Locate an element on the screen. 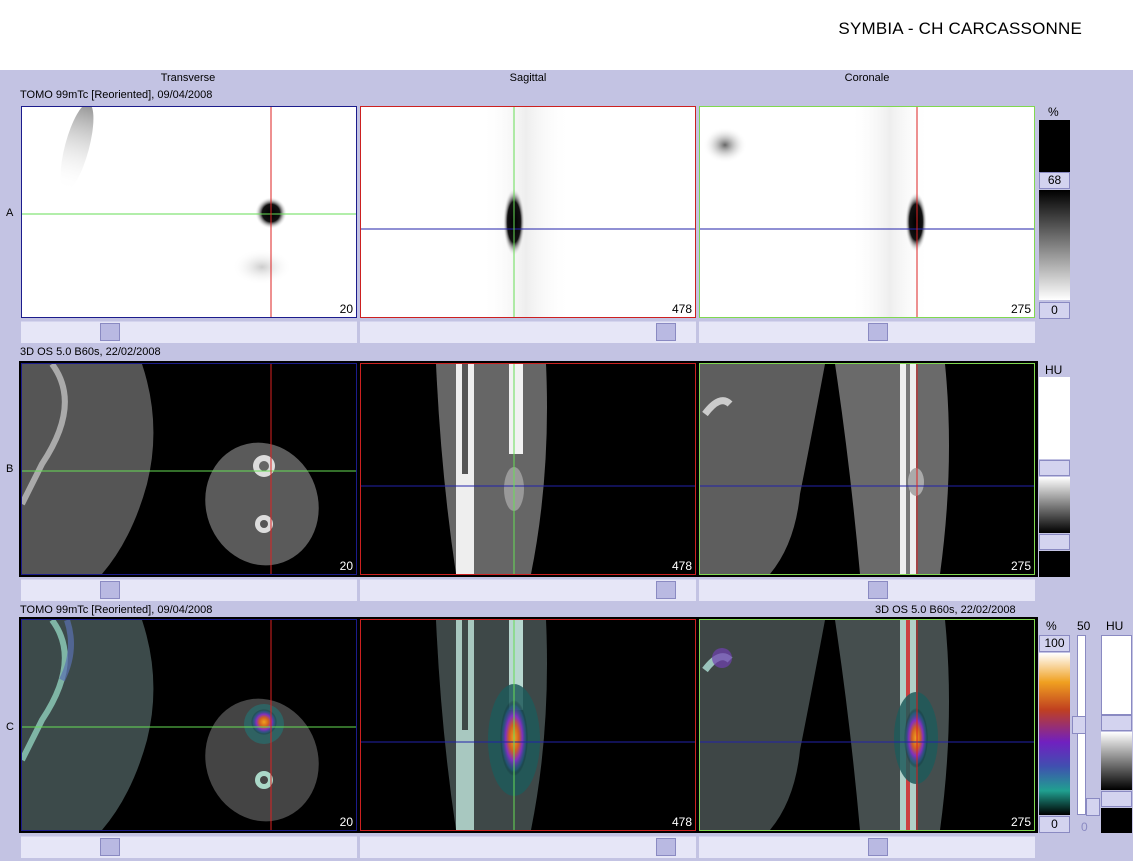 Image resolution: width=1133 pixels, height=861 pixels. row-a-label: A is located at coordinates (10, 213).